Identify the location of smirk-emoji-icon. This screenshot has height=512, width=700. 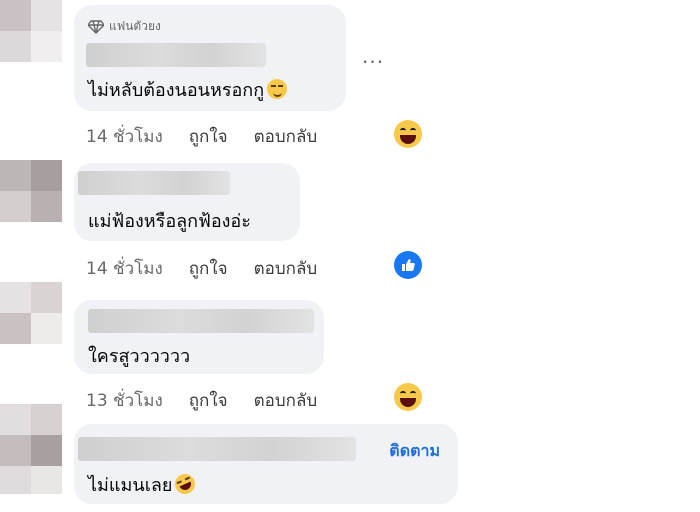
(277, 89).